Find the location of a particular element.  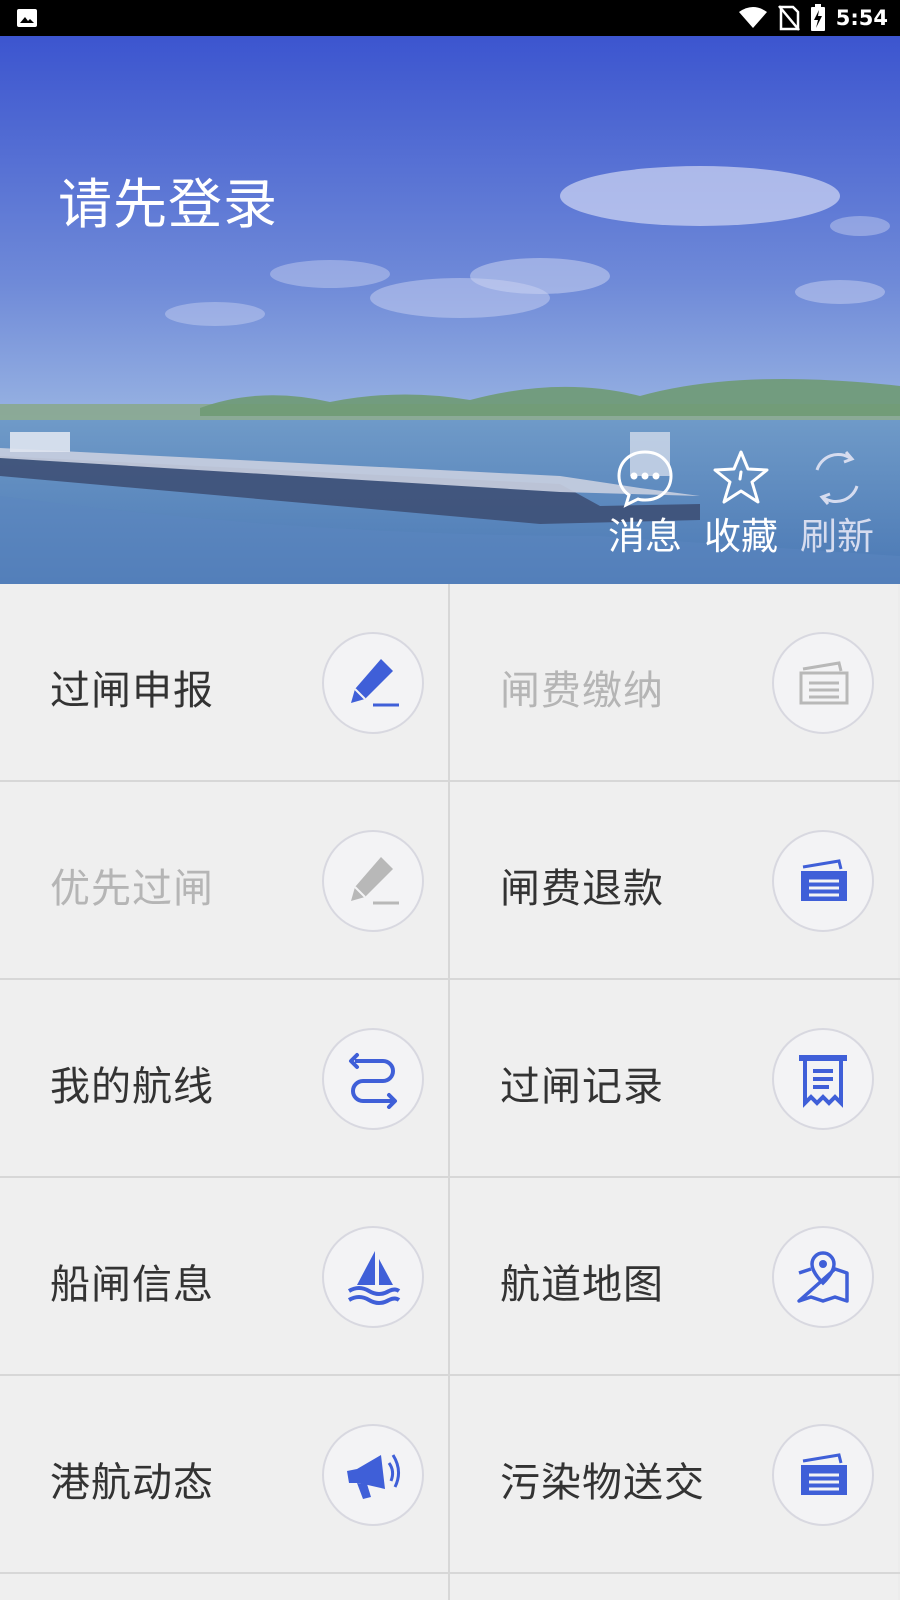

menu-item-lock-info: 船闸信息 is located at coordinates (224, 1276).